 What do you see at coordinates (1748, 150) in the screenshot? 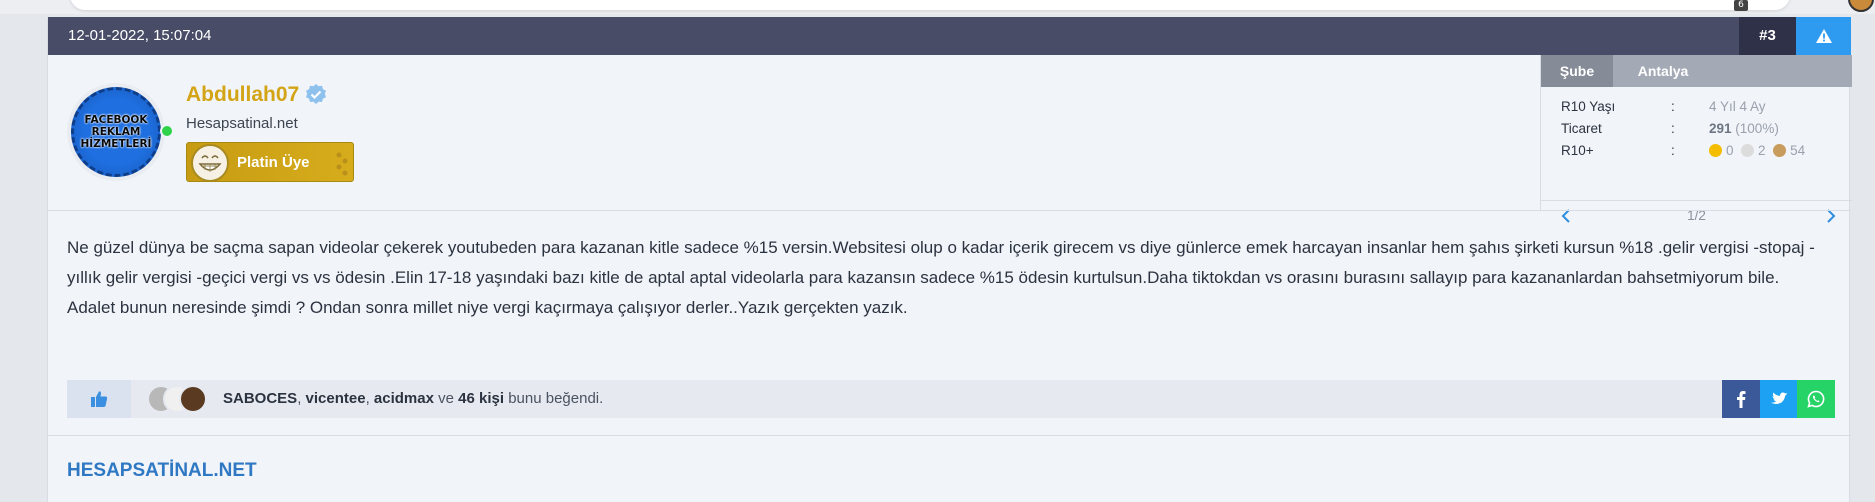
I see `silver-dot-icon` at bounding box center [1748, 150].